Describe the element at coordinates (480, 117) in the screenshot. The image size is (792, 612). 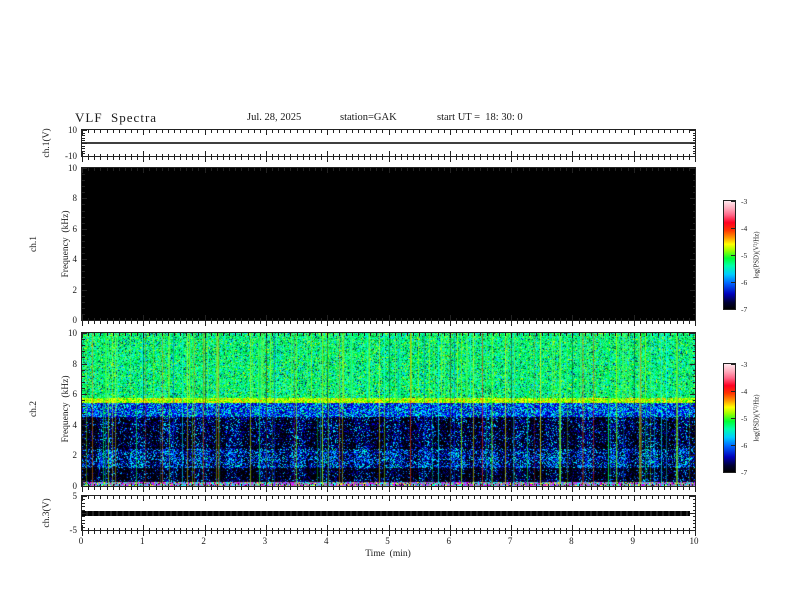
I see `start-ut-label: start UT = 18: 30: 0` at that location.